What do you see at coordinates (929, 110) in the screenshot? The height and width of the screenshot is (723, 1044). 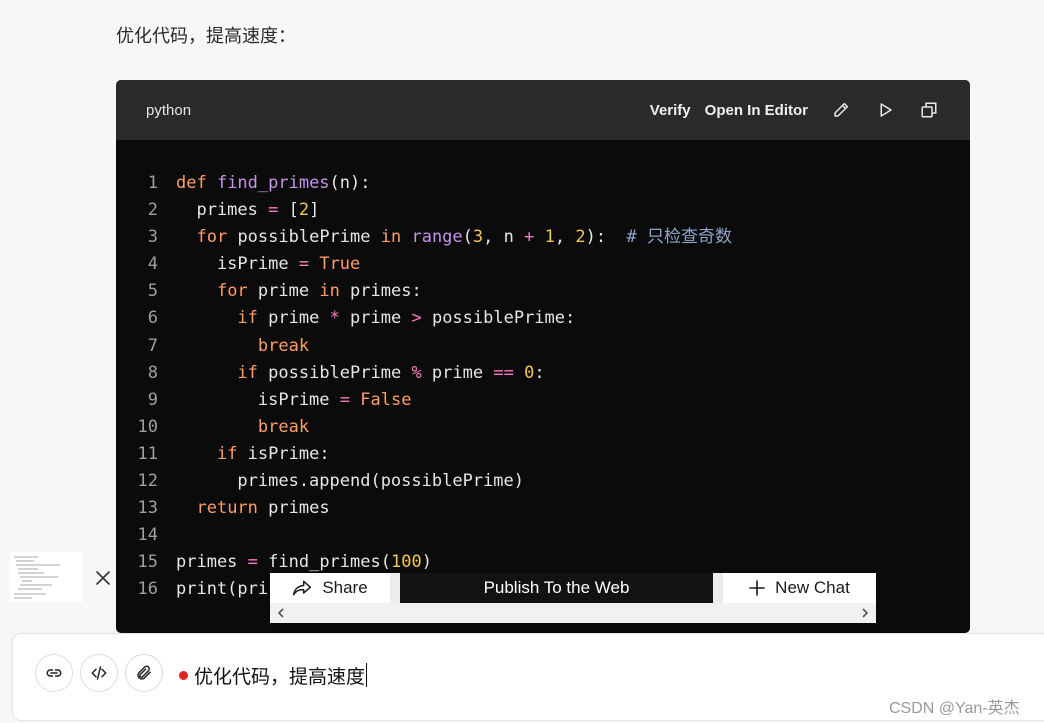 I see `copy-icon` at bounding box center [929, 110].